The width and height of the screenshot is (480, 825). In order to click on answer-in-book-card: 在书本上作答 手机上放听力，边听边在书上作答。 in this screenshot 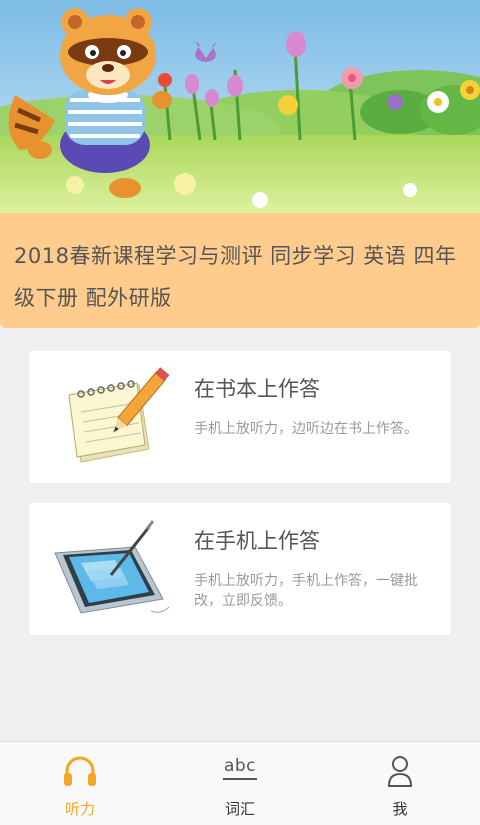, I will do `click(240, 417)`.